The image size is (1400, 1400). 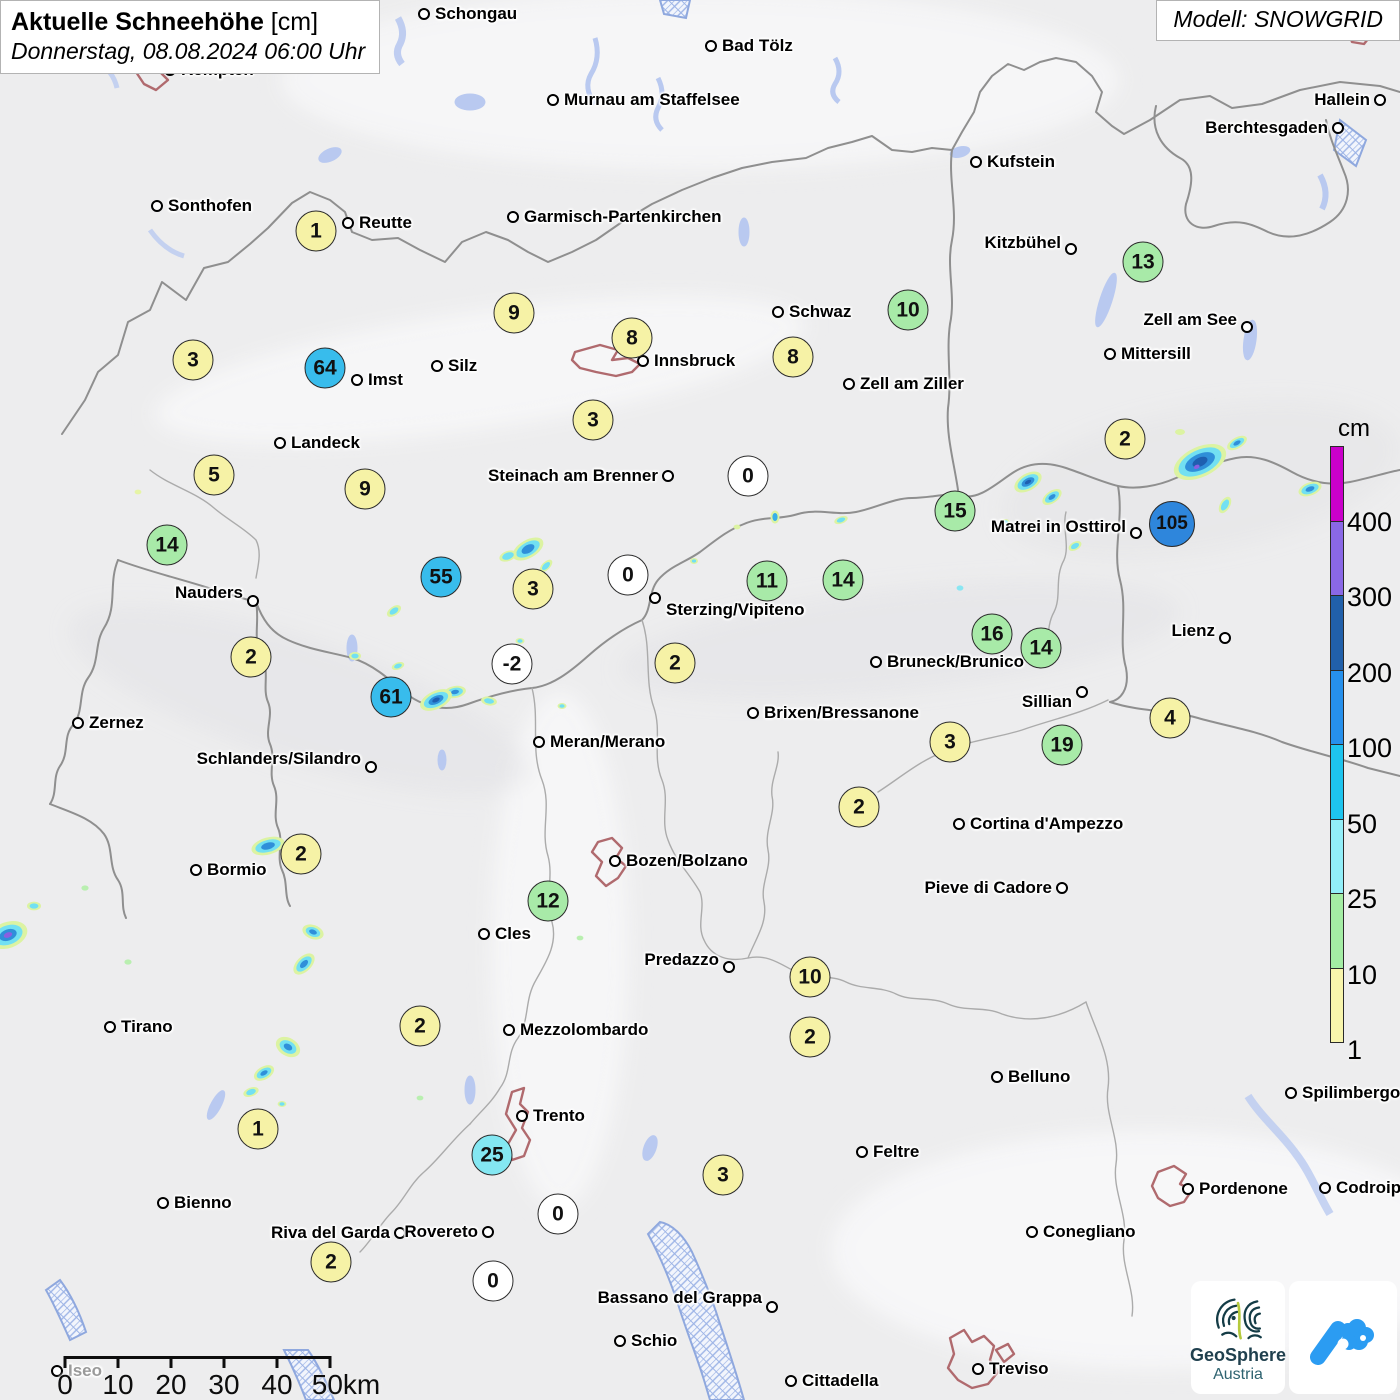 What do you see at coordinates (1362, 899) in the screenshot?
I see `legend-tick-label: 25` at bounding box center [1362, 899].